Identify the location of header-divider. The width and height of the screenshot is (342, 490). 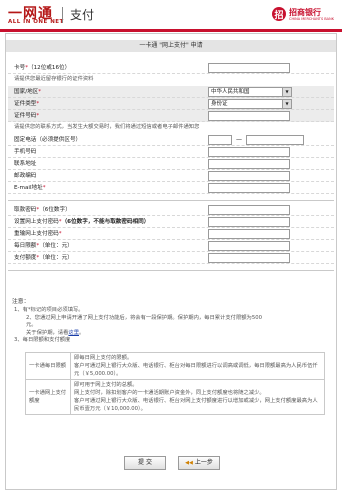
(171, 30).